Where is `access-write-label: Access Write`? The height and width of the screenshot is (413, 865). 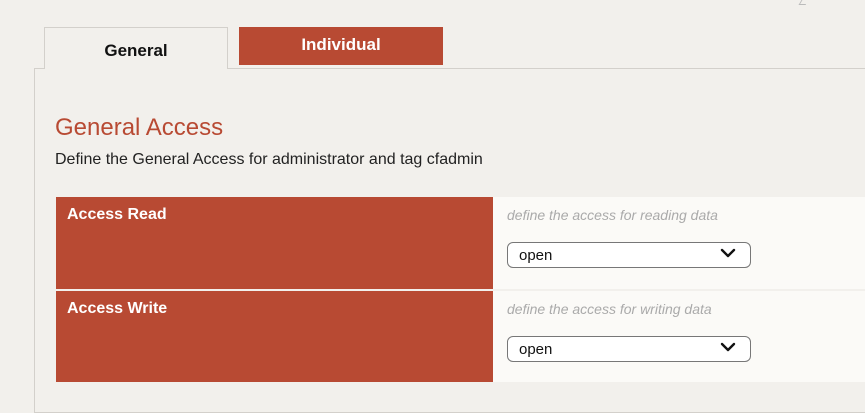
access-write-label: Access Write is located at coordinates (274, 337).